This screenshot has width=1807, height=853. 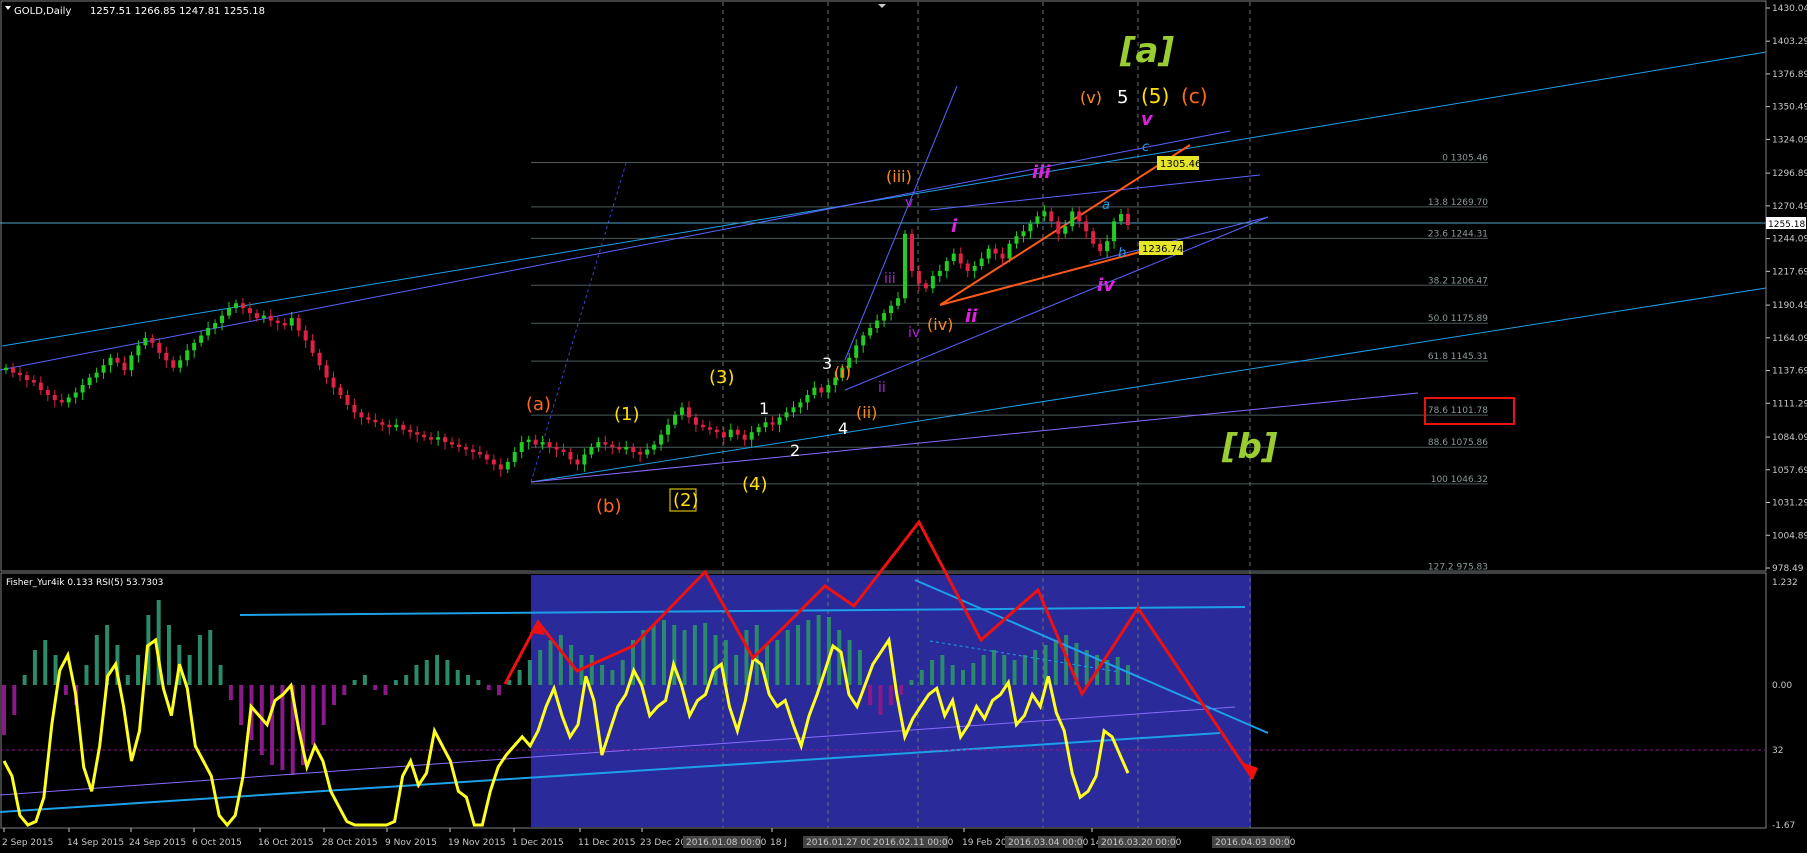 What do you see at coordinates (1789, 108) in the screenshot?
I see `price-tick-label: 1350.49` at bounding box center [1789, 108].